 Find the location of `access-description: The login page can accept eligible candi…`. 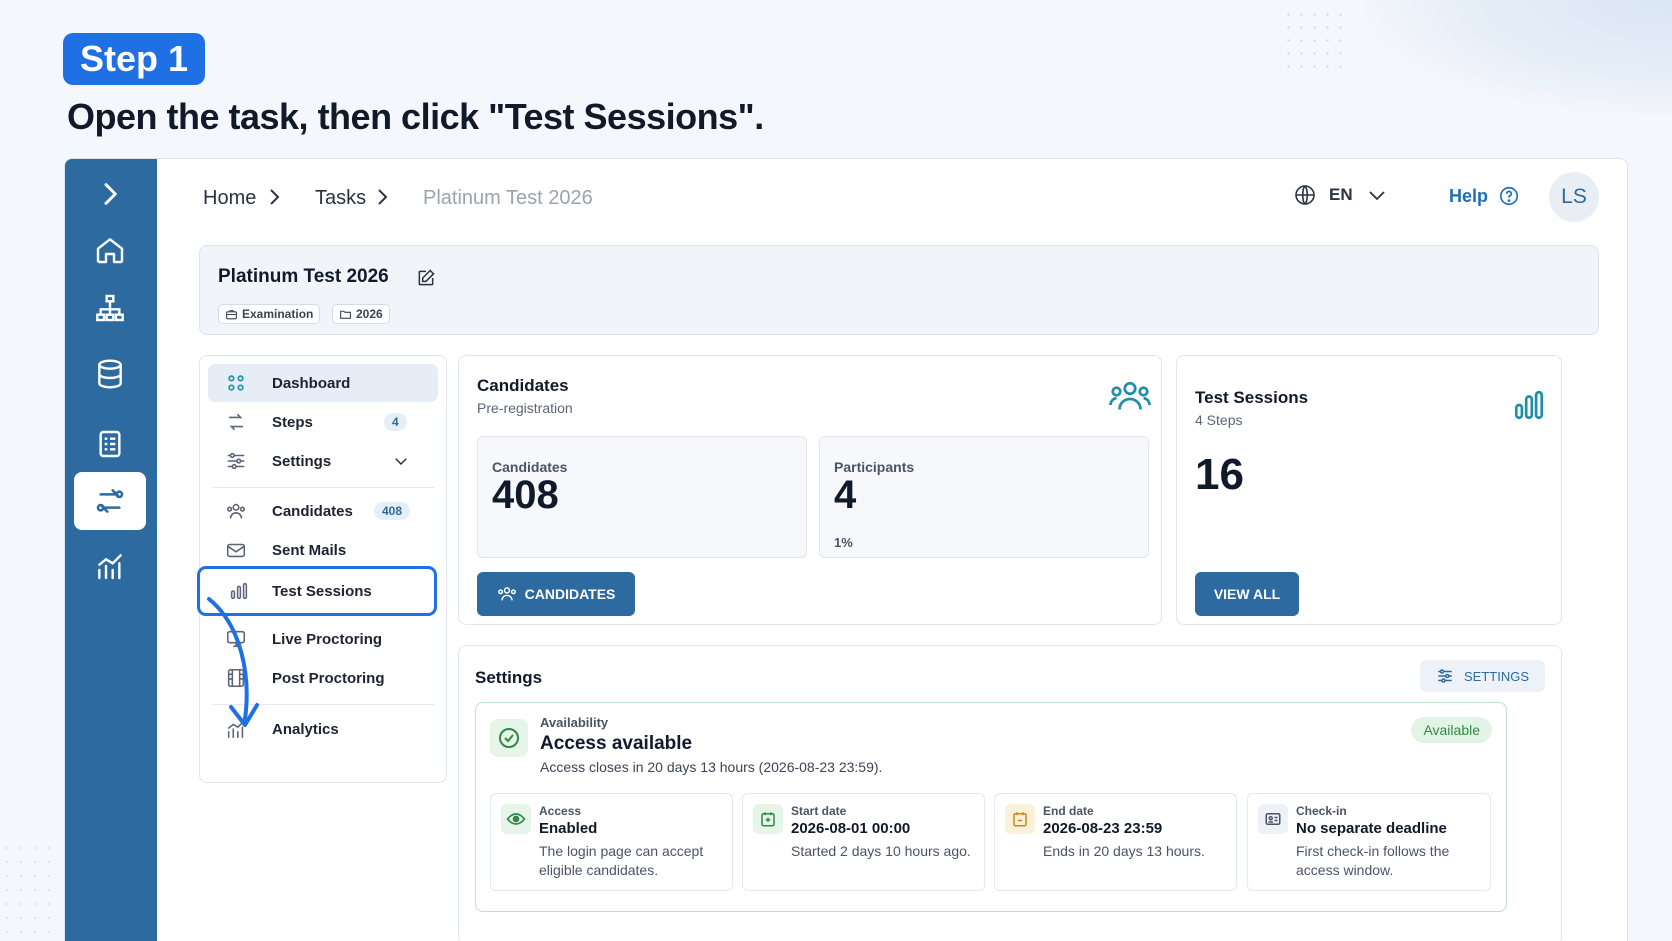

access-description: The login page can accept eligible candi… is located at coordinates (621, 860).